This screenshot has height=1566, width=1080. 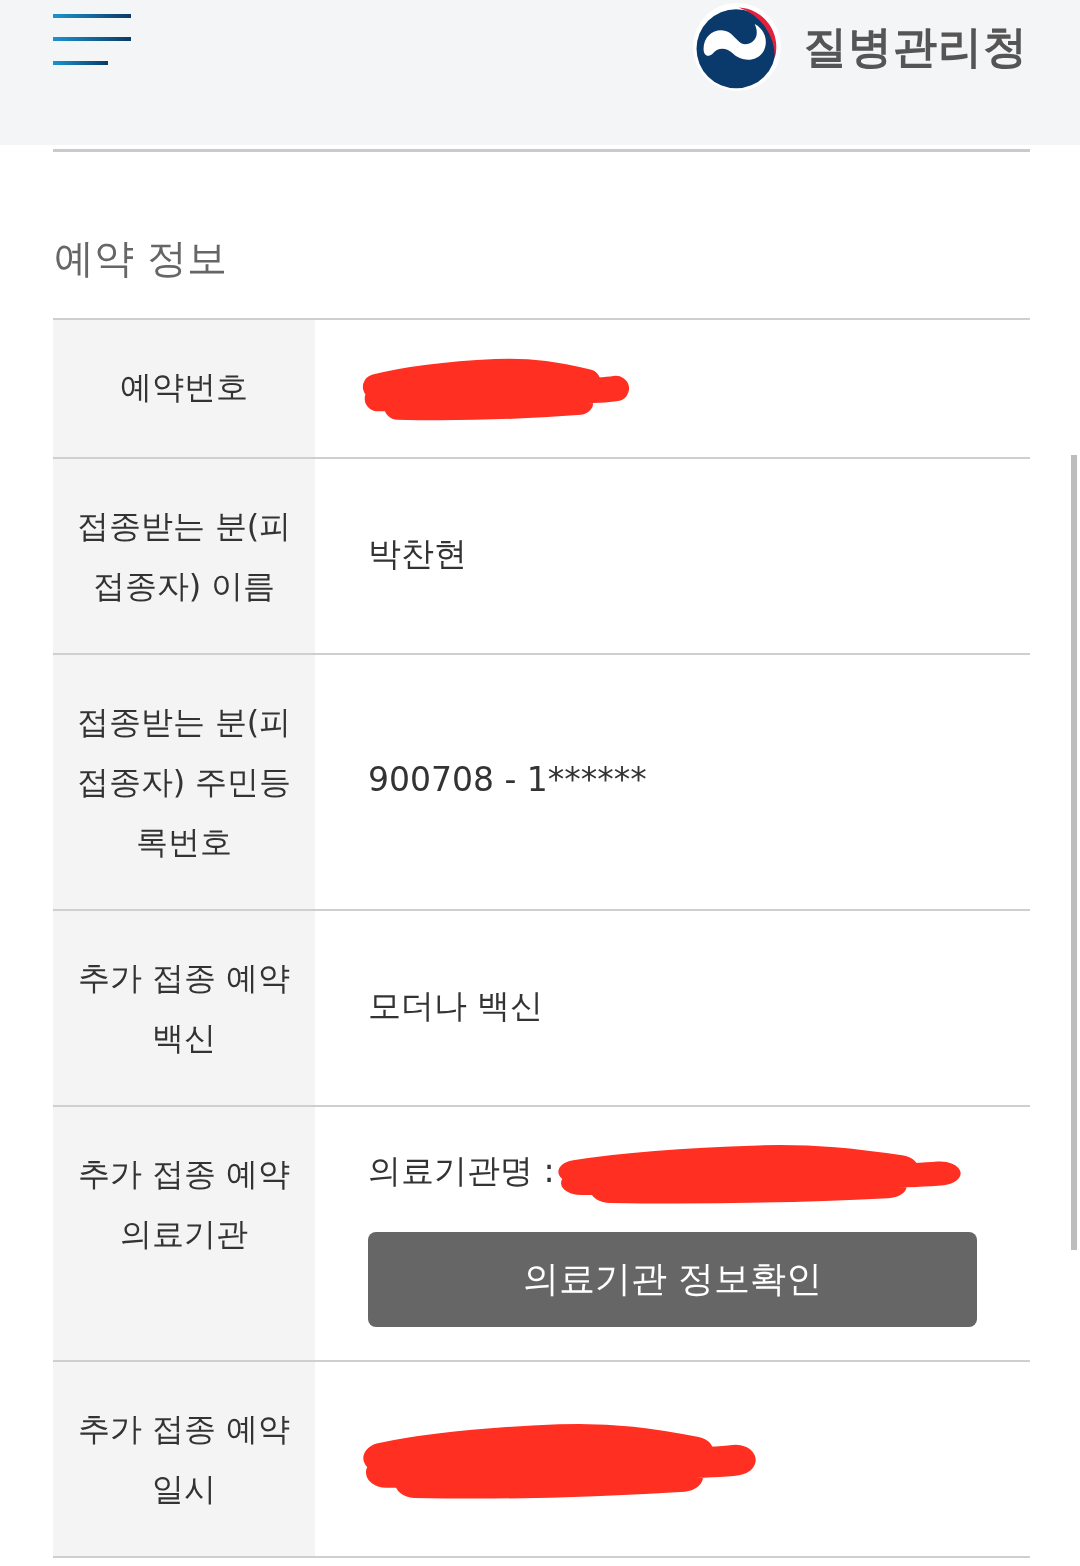 What do you see at coordinates (184, 782) in the screenshot?
I see `row-label-cell: 접종받는 분(피접종자) 주민등록번호` at bounding box center [184, 782].